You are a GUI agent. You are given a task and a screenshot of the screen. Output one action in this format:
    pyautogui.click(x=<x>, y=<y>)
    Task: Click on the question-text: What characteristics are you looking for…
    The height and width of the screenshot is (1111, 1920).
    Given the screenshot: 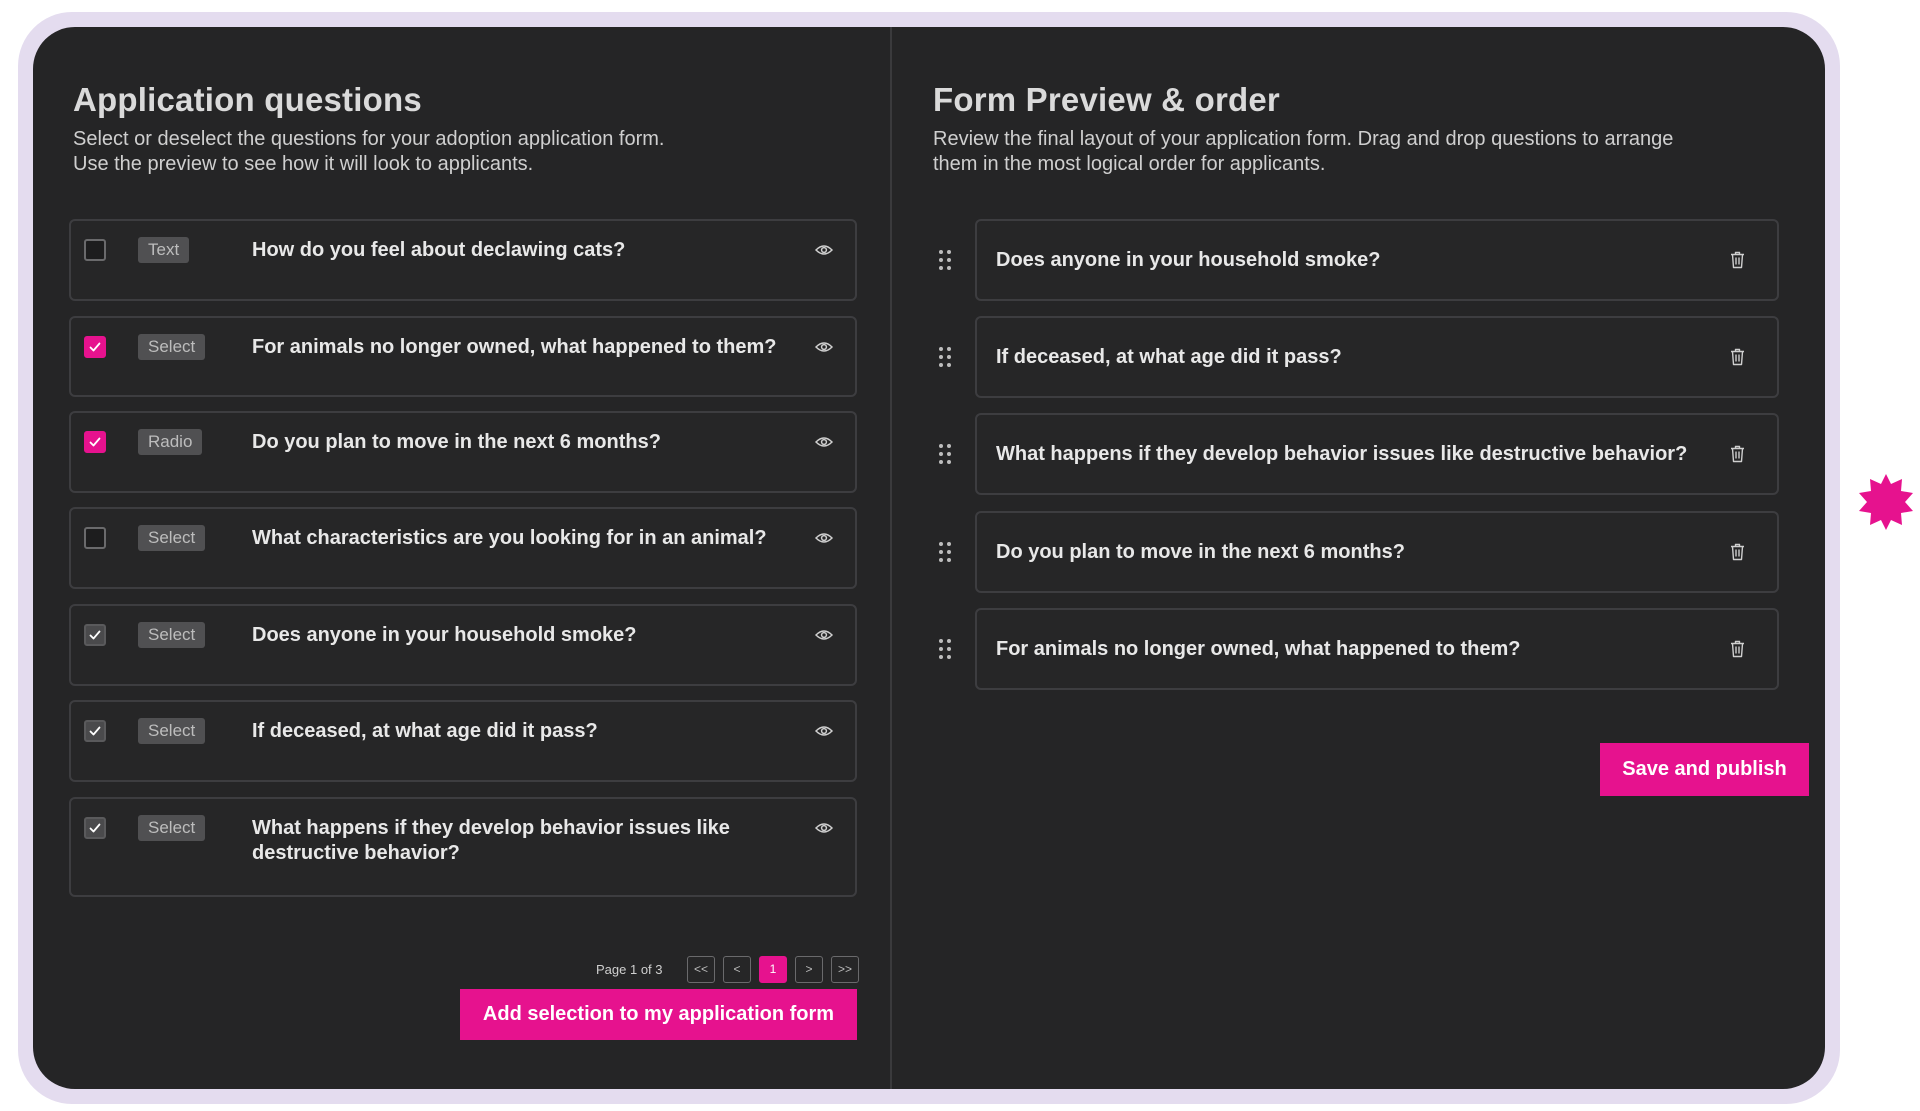 What is the action you would take?
    pyautogui.click(x=509, y=538)
    